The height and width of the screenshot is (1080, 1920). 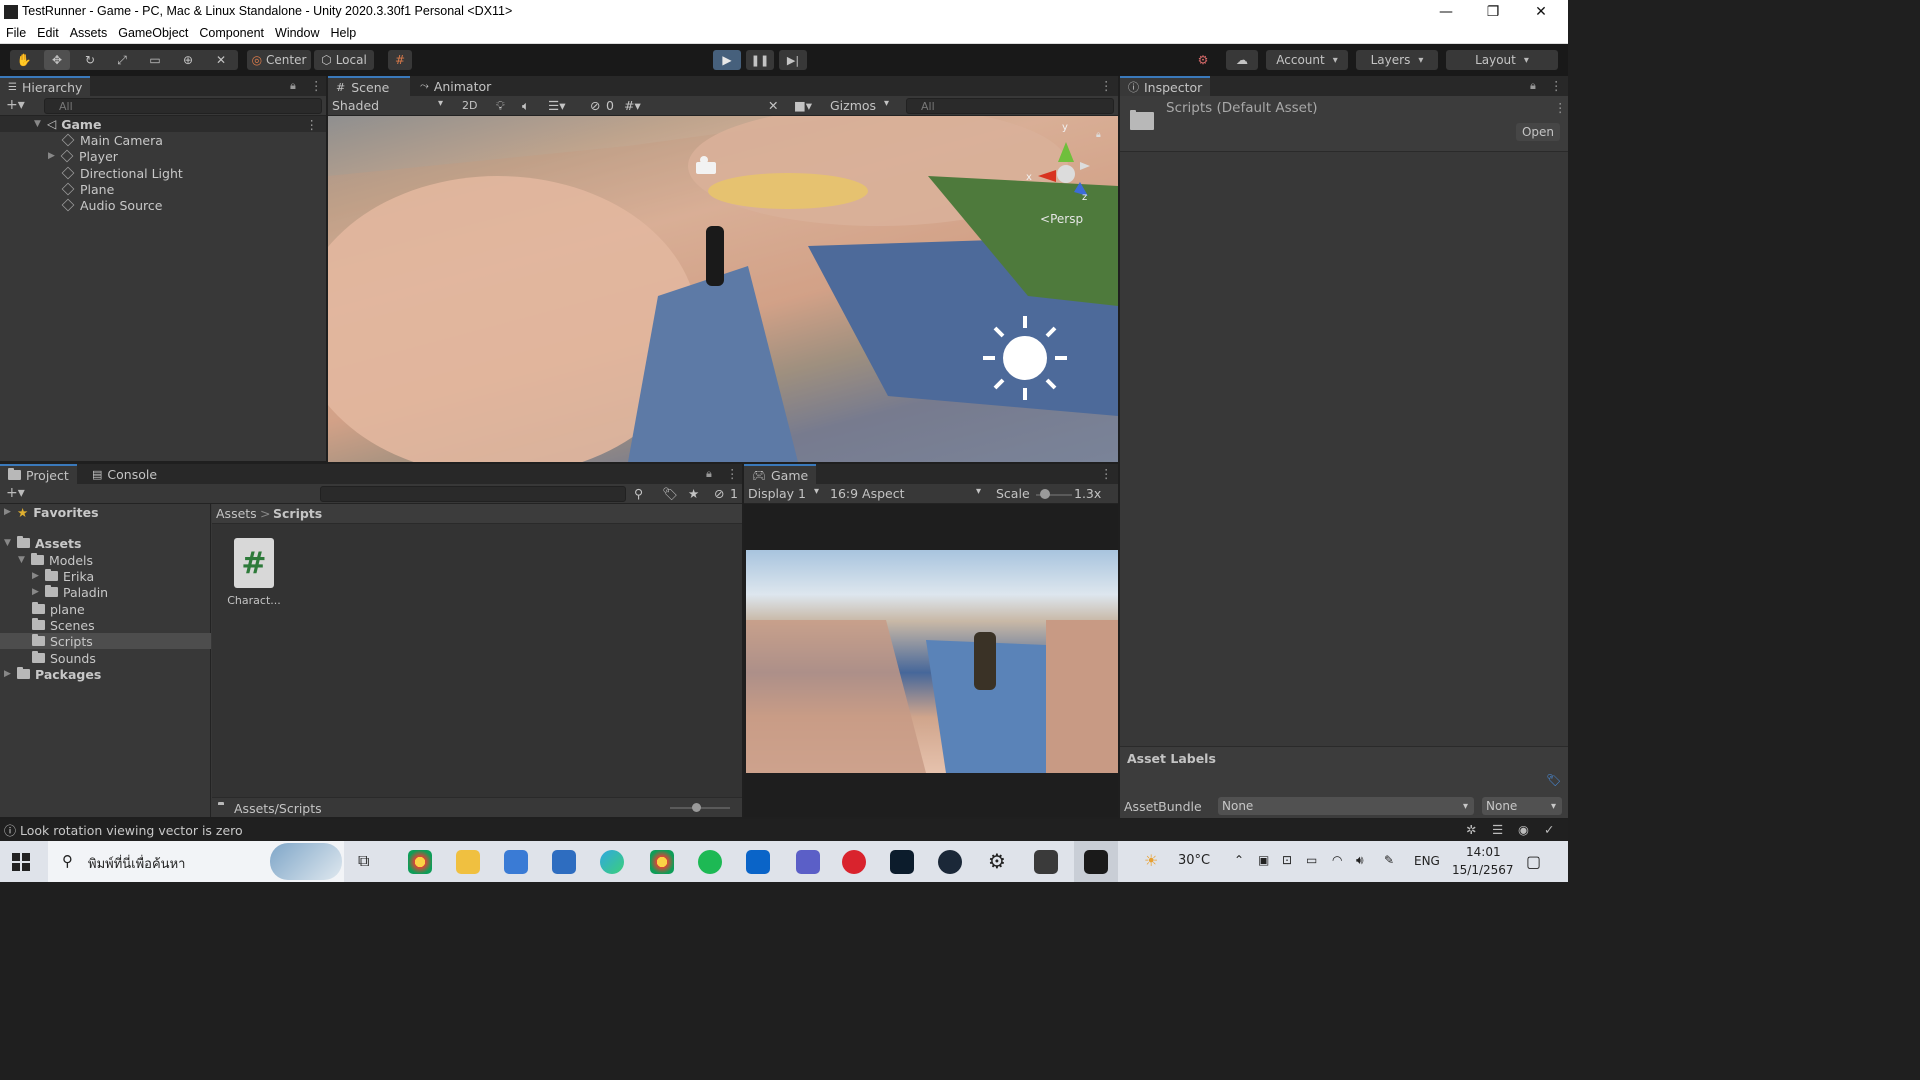 I want to click on tree-models: ▼ Models, so click(x=55, y=560).